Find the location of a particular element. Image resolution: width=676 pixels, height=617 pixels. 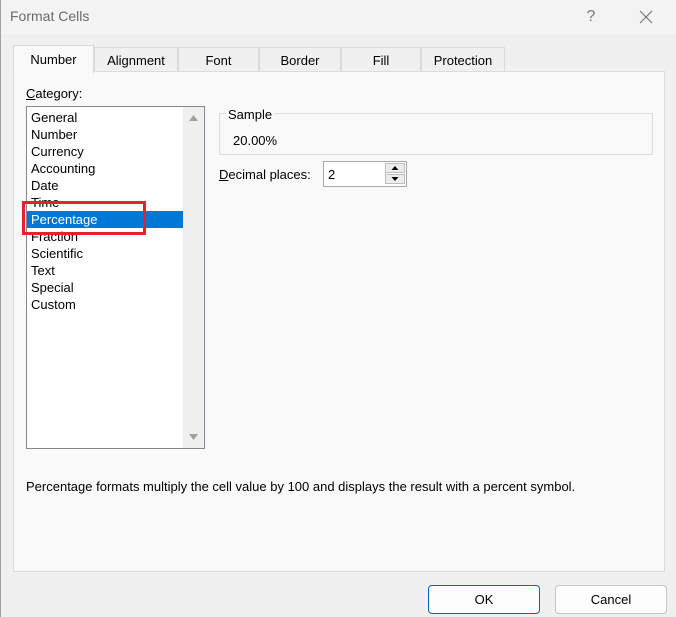

close-icon is located at coordinates (646, 17).